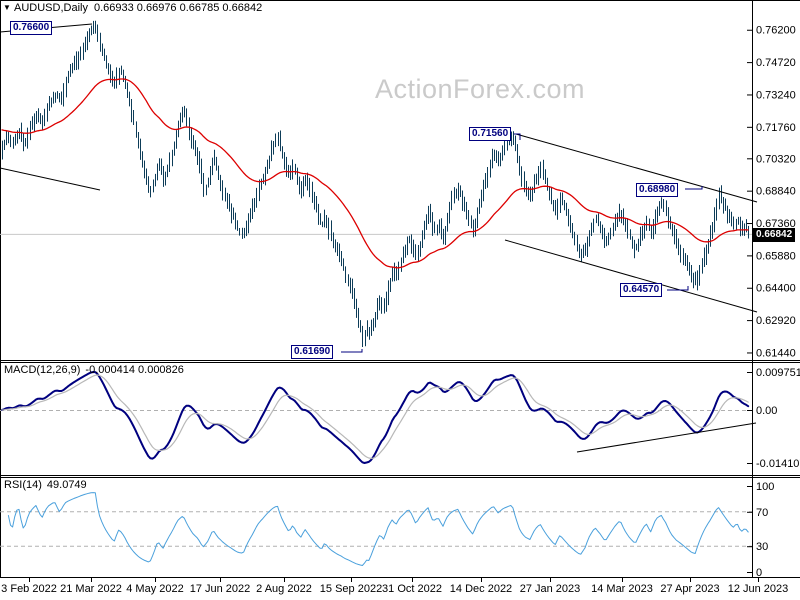 The width and height of the screenshot is (800, 600). What do you see at coordinates (762, 513) in the screenshot?
I see `rsi-tick-label: 70` at bounding box center [762, 513].